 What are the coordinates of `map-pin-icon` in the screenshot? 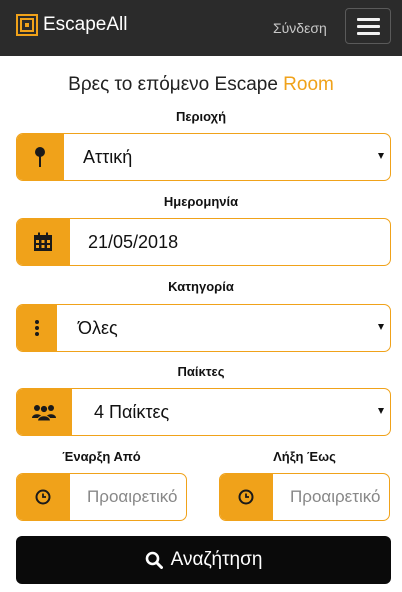 It's located at (40, 157).